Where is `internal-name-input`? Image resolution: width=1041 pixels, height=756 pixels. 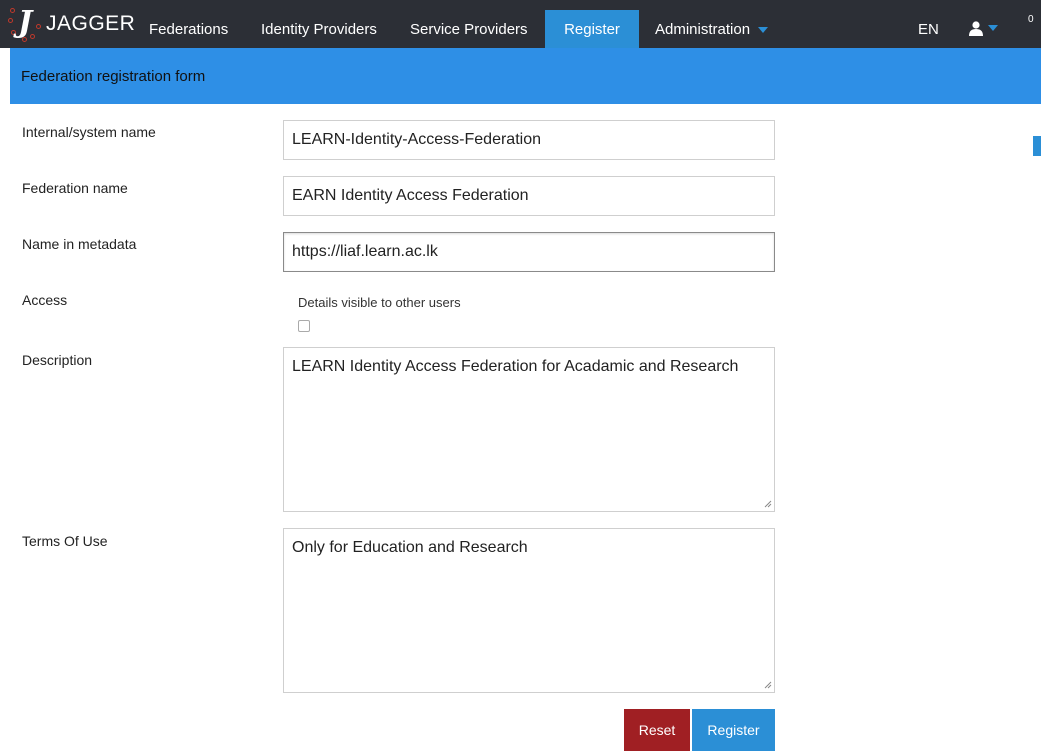
internal-name-input is located at coordinates (529, 140).